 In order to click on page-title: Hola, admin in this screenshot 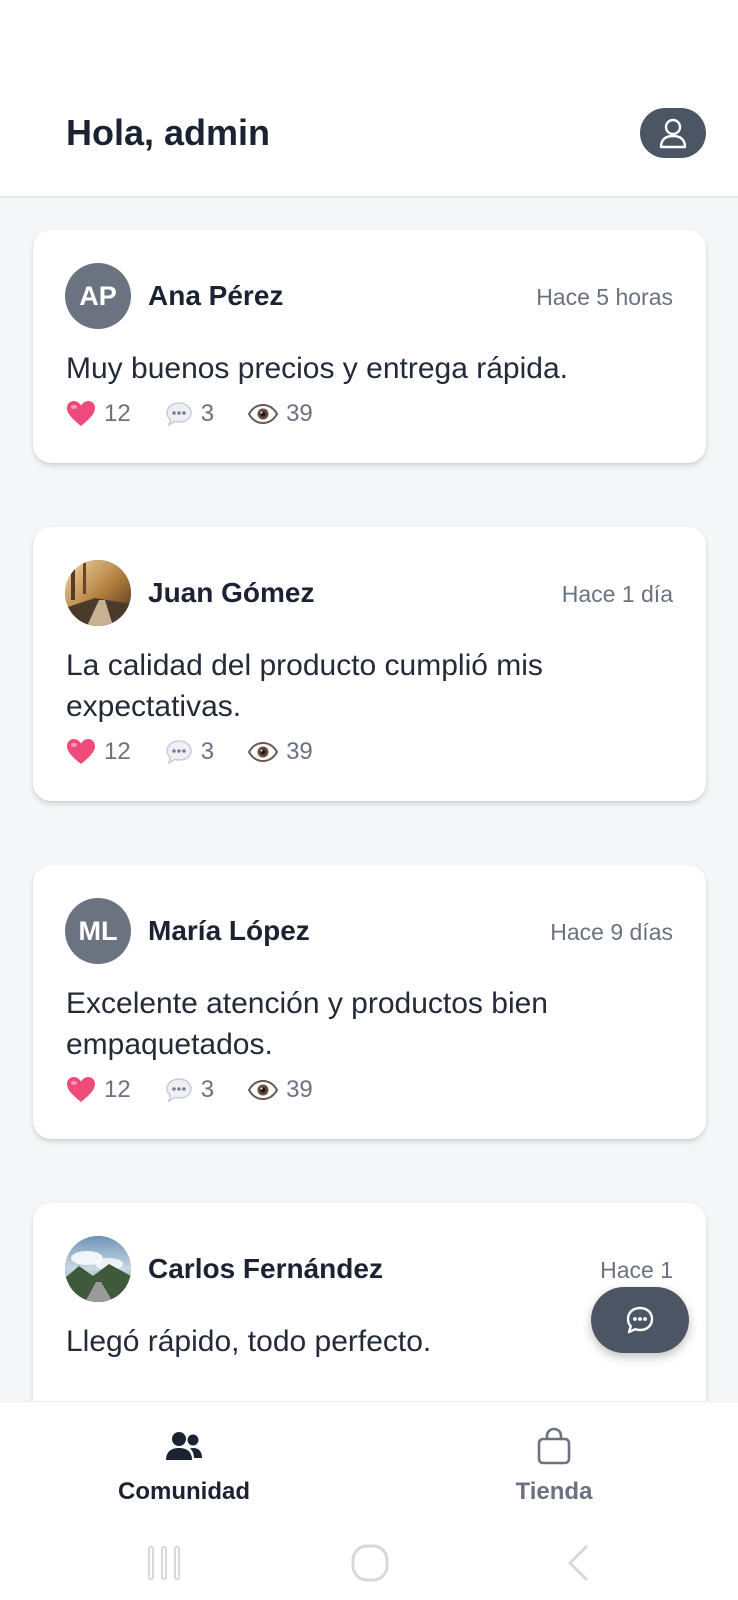, I will do `click(168, 132)`.